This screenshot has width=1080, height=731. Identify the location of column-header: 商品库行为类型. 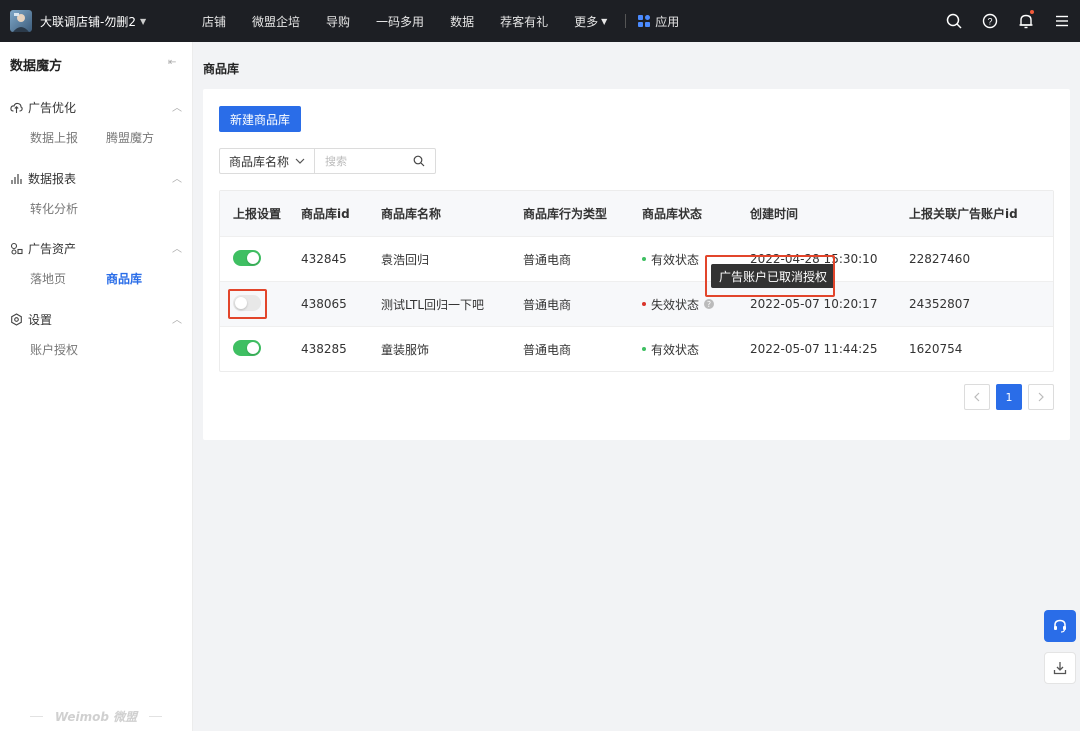
(565, 214).